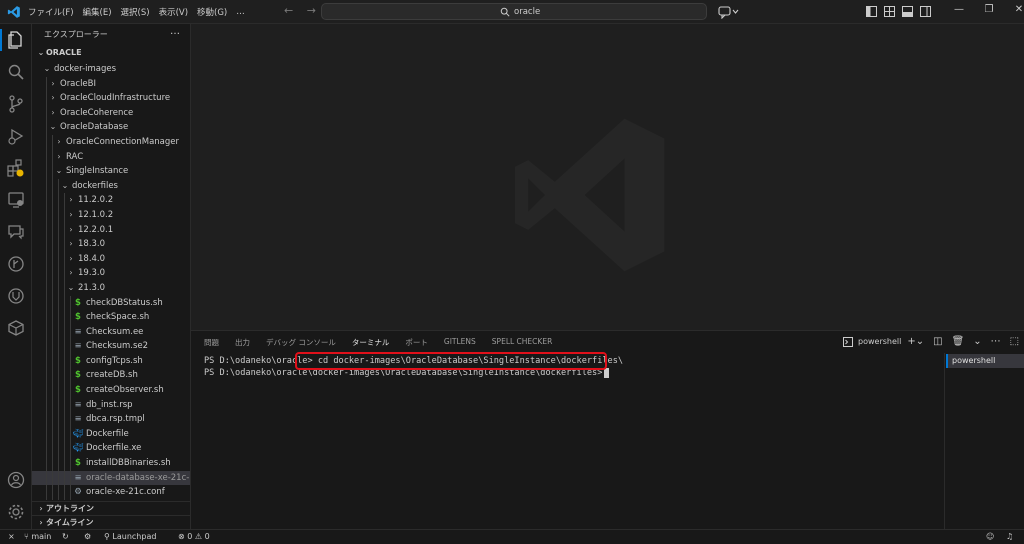 Image resolution: width=1024 pixels, height=544 pixels. I want to click on tree-file: $ installDBBinaries.sh, so click(111, 463).